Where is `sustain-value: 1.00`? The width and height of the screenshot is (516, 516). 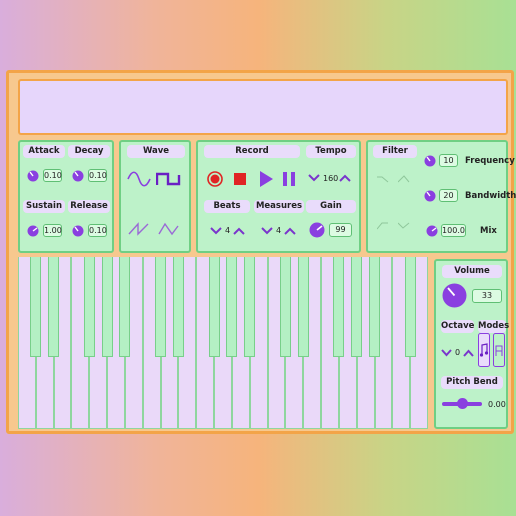 sustain-value: 1.00 is located at coordinates (52, 230).